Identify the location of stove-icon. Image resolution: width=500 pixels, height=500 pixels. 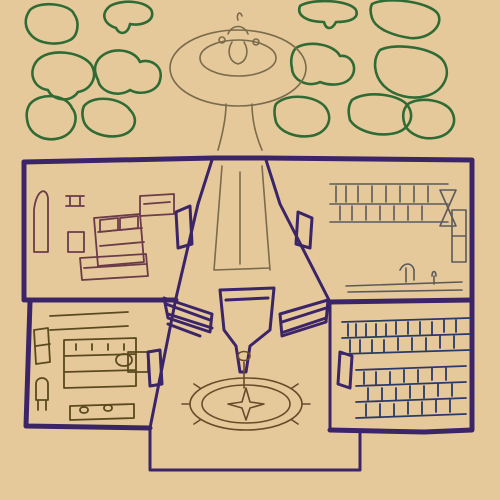
(100, 363).